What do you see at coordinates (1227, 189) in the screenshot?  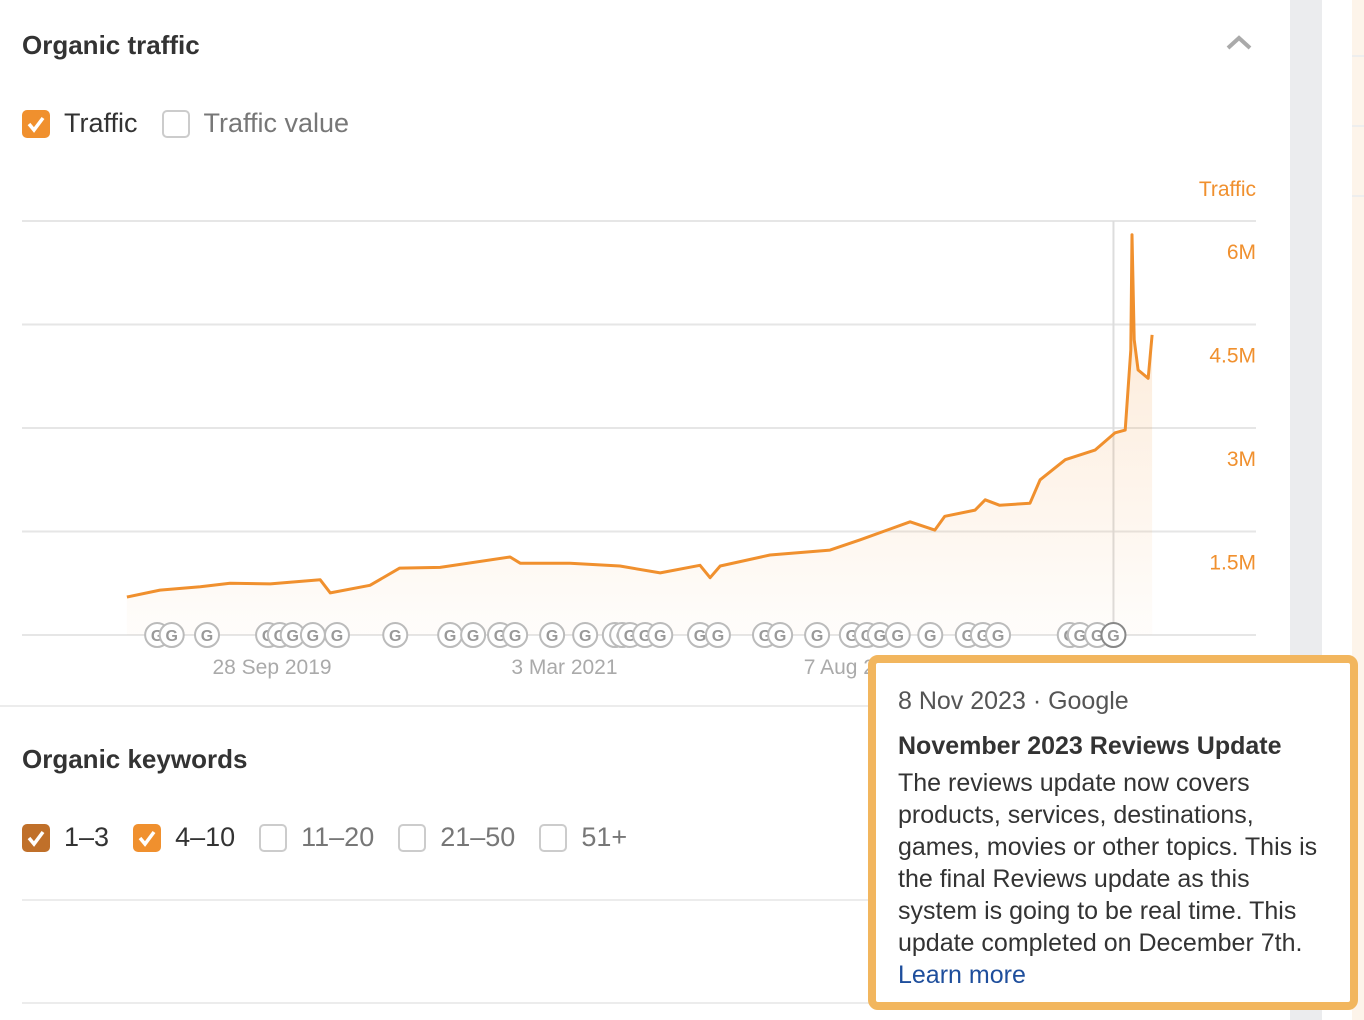 I see `y-axis-title: Traffic` at bounding box center [1227, 189].